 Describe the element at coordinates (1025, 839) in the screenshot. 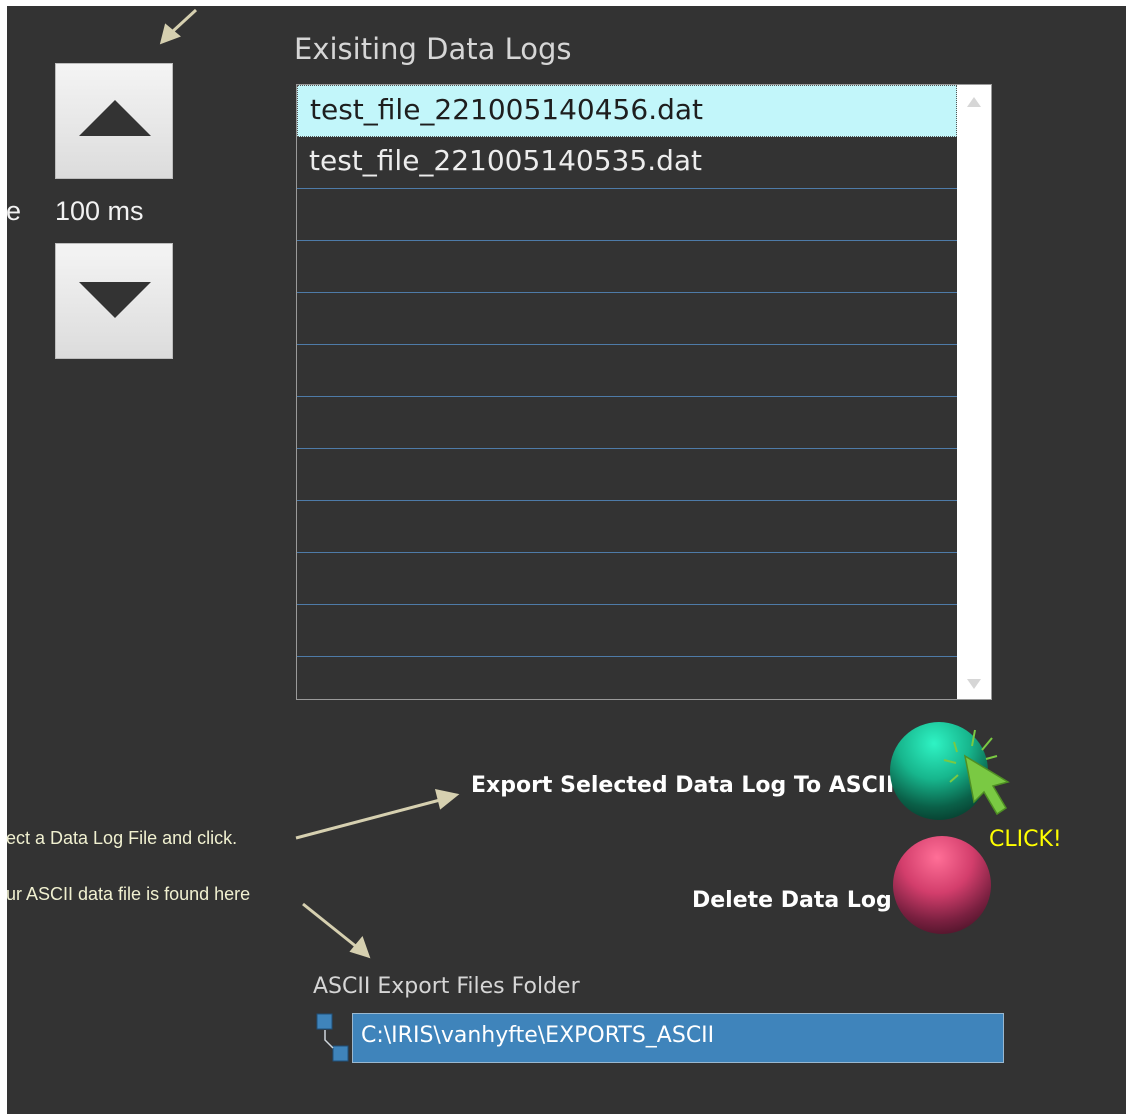

I see `click-callout: CLICK!` at that location.